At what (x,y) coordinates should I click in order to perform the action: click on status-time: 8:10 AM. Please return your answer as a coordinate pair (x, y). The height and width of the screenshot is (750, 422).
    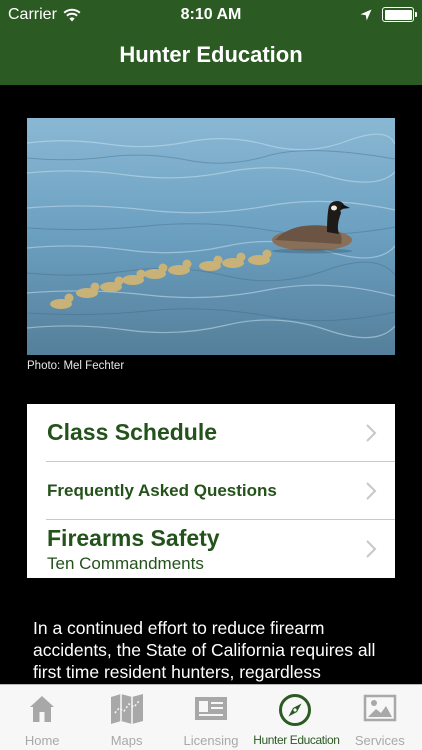
    Looking at the image, I should click on (211, 14).